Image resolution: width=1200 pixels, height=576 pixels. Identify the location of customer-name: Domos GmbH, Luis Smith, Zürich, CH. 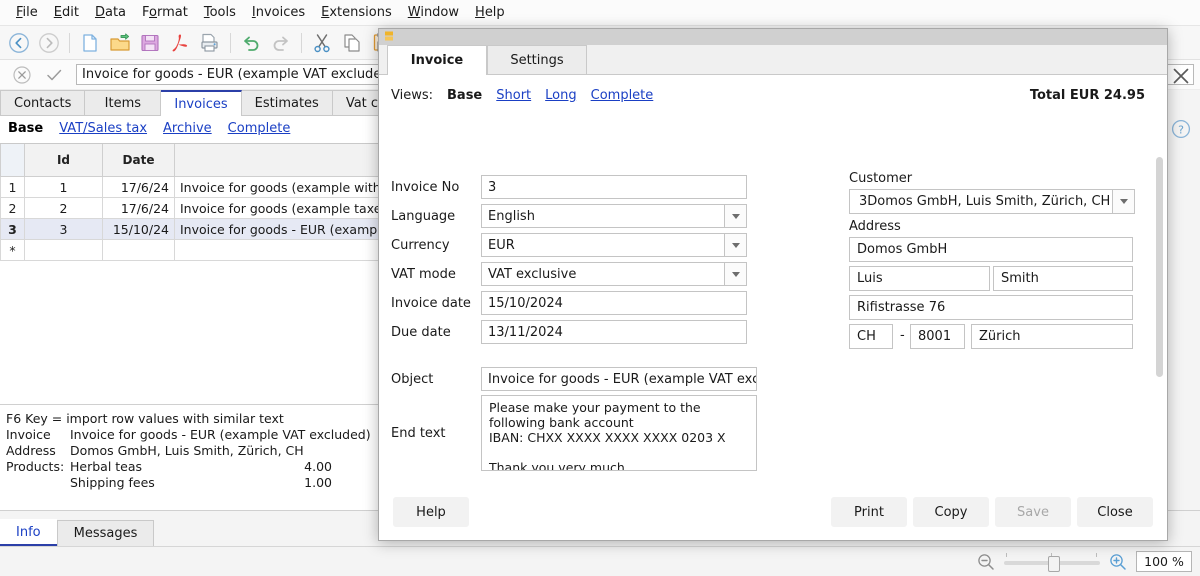
(989, 201).